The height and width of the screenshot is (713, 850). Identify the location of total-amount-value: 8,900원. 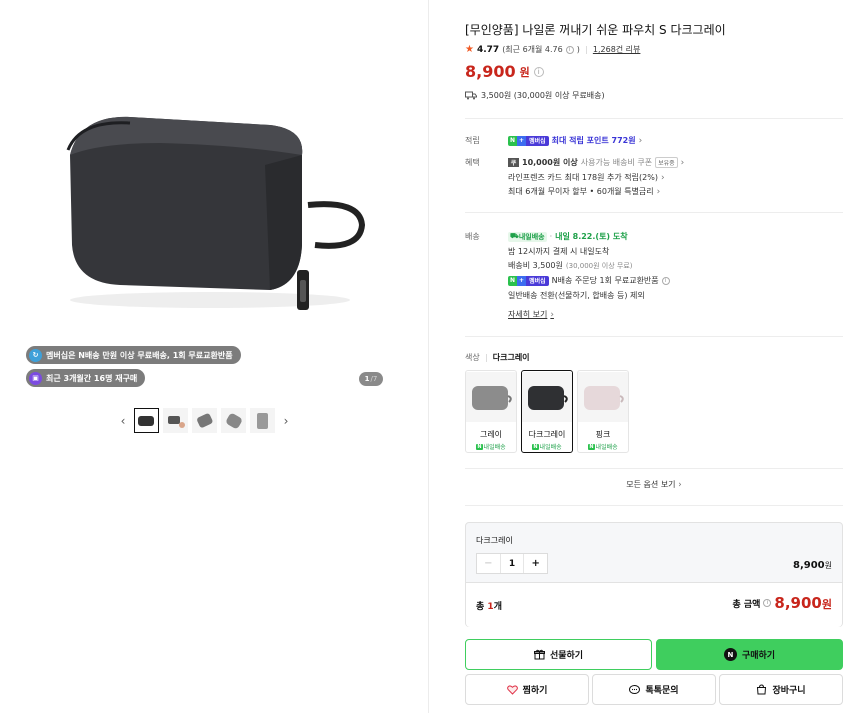
(803, 603).